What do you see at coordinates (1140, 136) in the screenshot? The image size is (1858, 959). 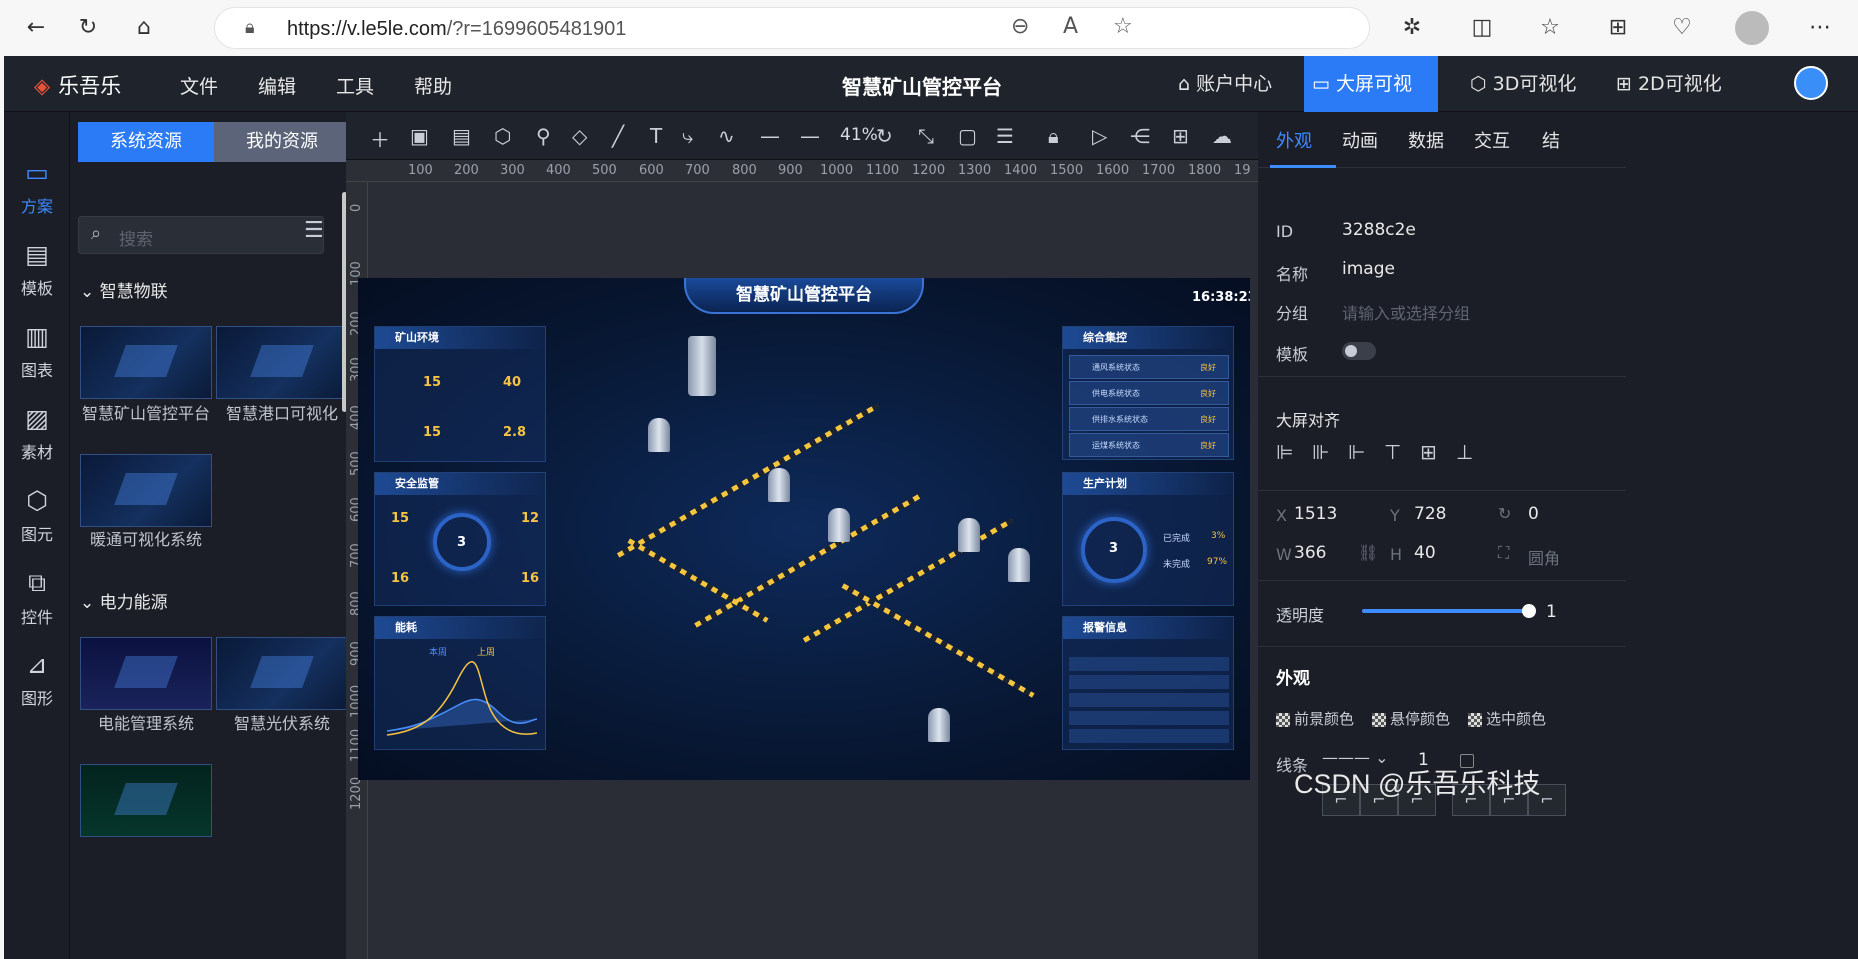 I see `share-icon: ⋲` at bounding box center [1140, 136].